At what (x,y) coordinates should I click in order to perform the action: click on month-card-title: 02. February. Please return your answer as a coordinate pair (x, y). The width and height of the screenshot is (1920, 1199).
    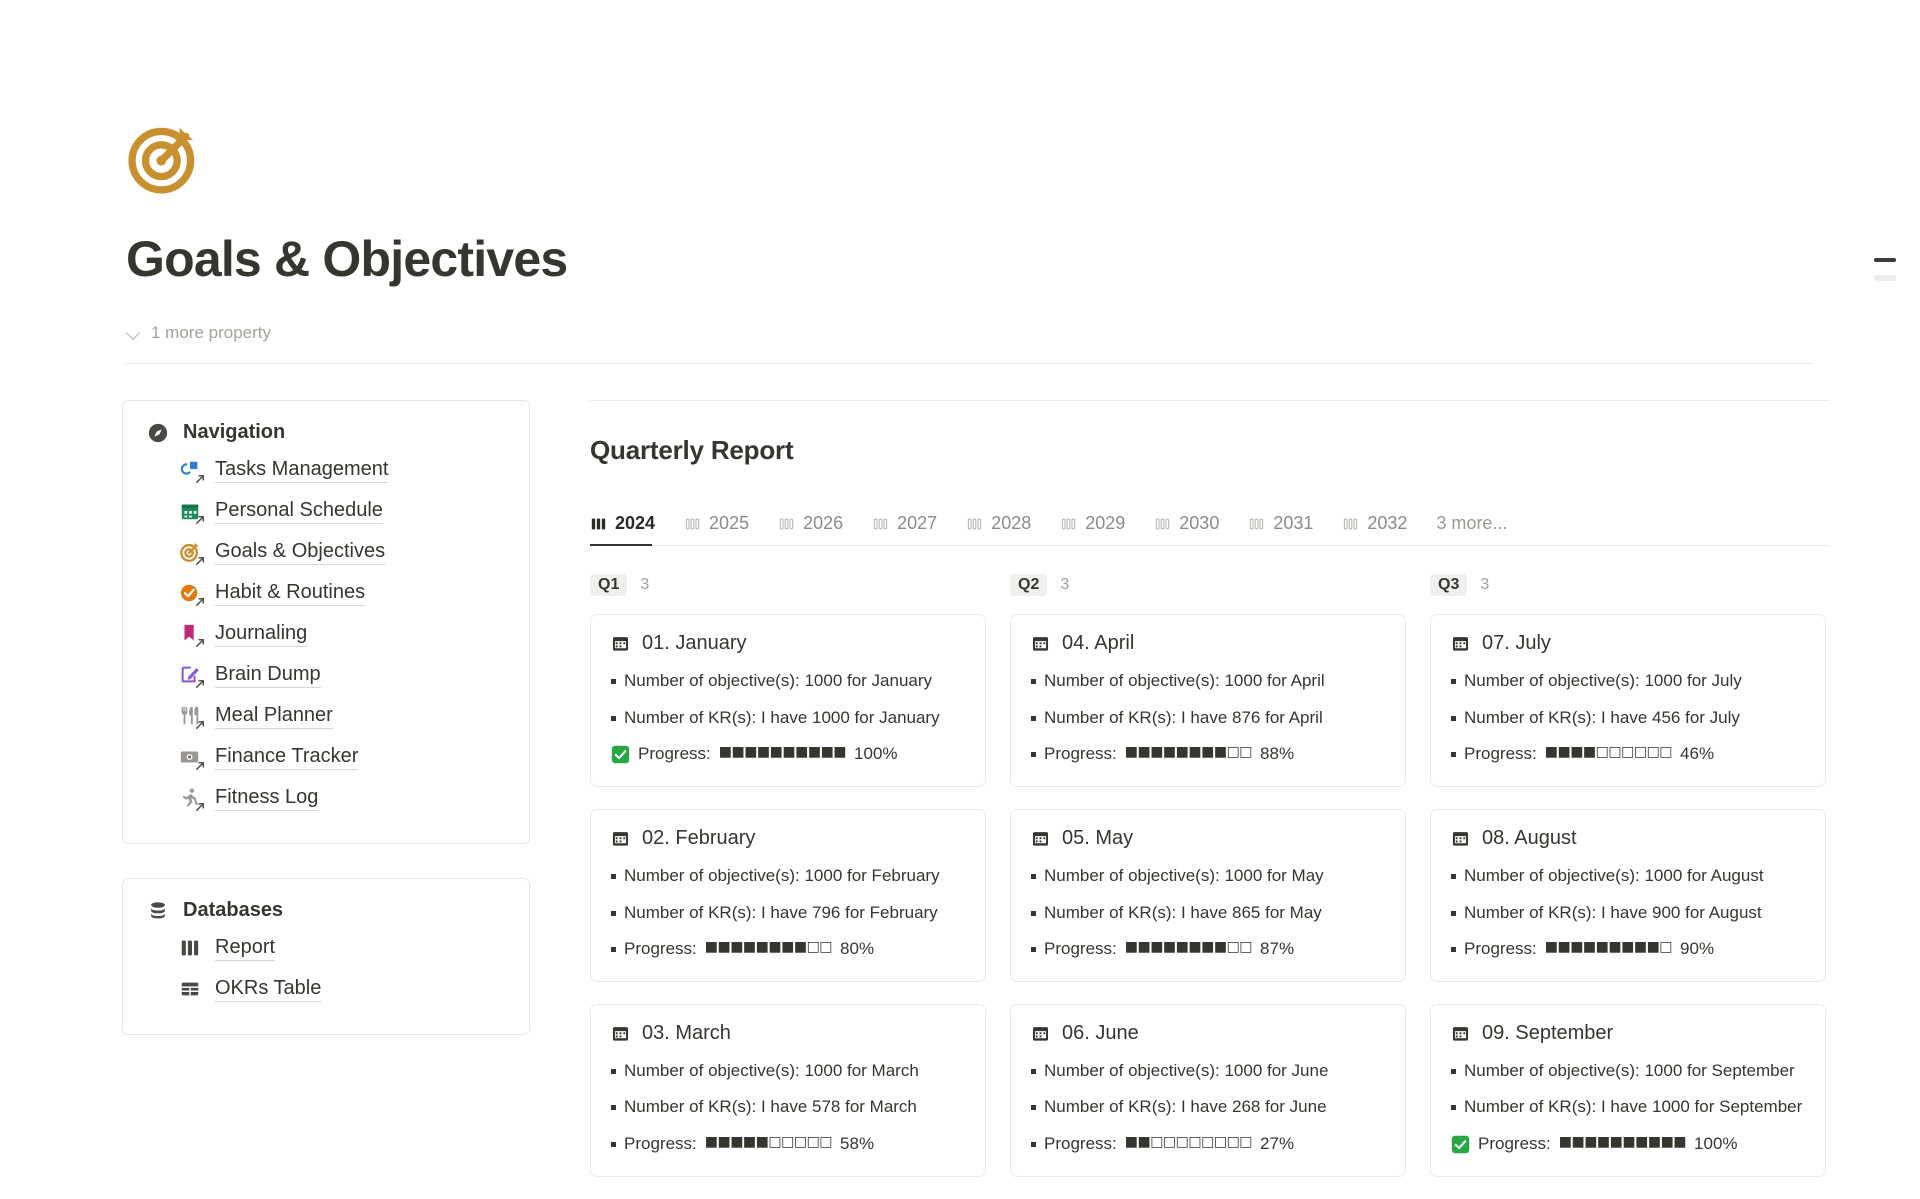
    Looking at the image, I should click on (699, 837).